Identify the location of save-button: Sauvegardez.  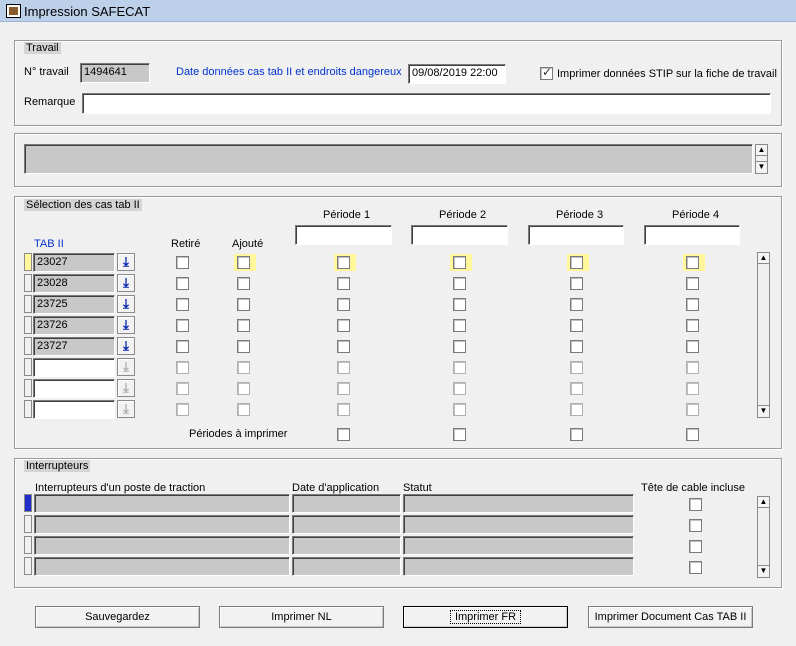
(117, 617).